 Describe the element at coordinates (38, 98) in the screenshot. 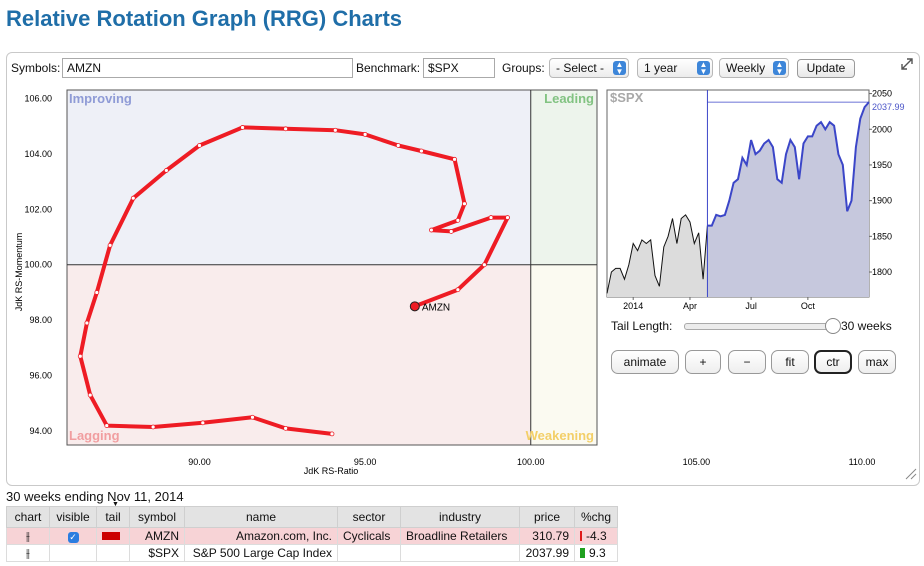

I see `y-tick-label: 106.00` at that location.